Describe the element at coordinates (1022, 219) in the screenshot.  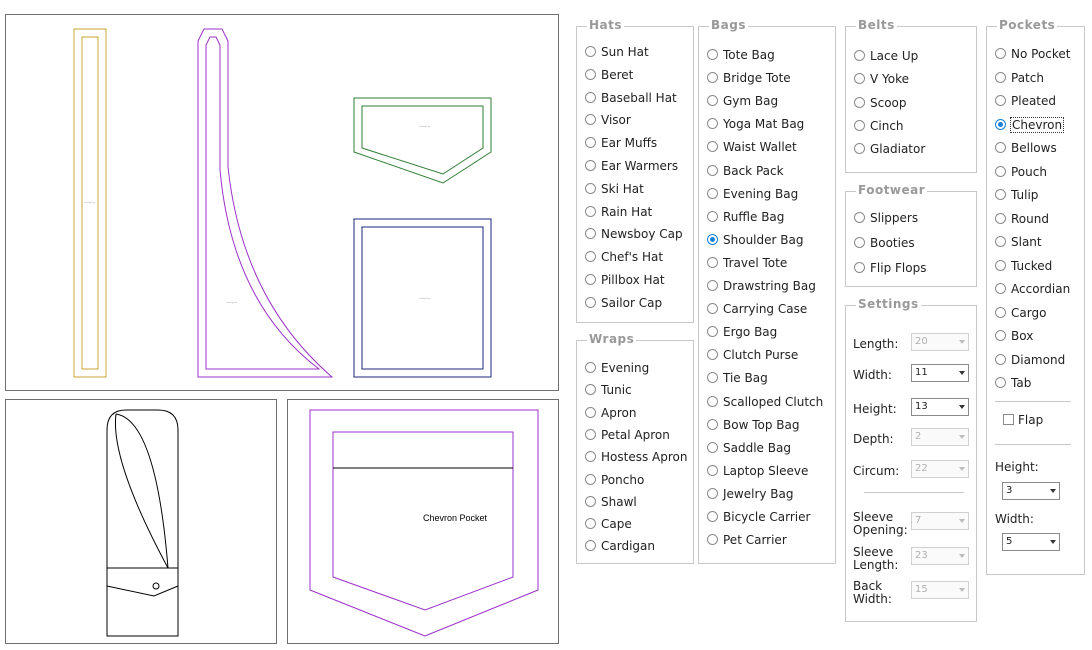
I see `pockets-option-round: Round` at that location.